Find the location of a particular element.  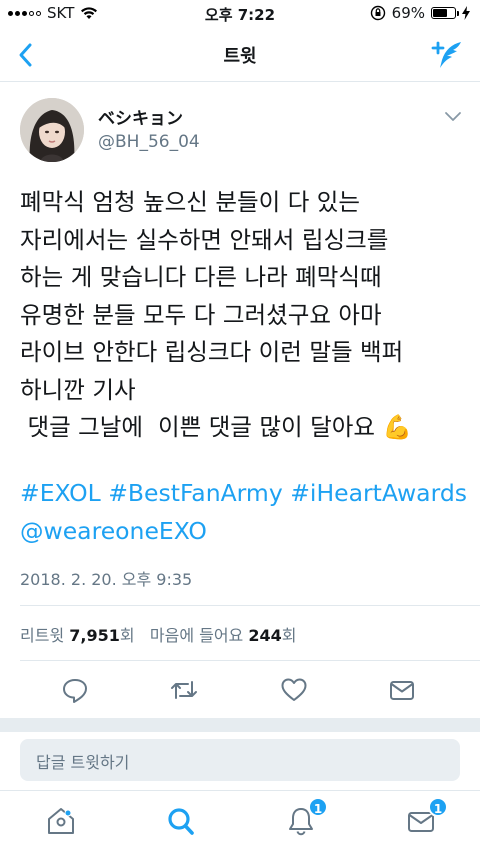

messages-badge: 1 is located at coordinates (438, 807).